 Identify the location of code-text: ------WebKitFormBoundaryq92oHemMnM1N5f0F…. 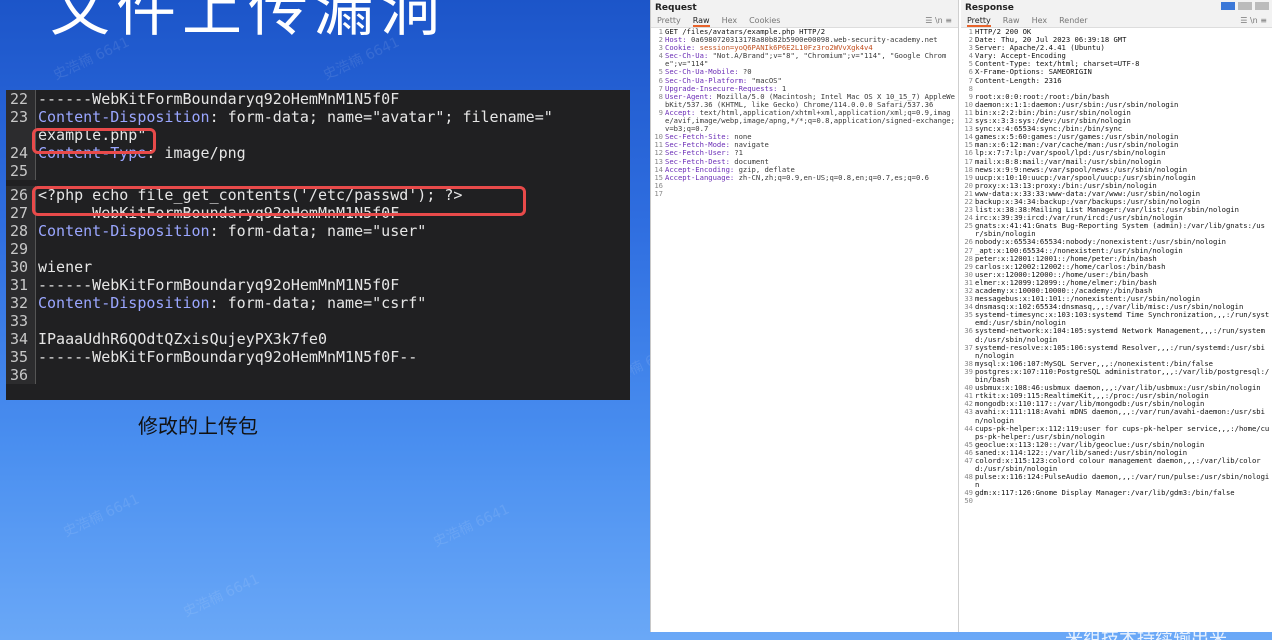
(228, 357).